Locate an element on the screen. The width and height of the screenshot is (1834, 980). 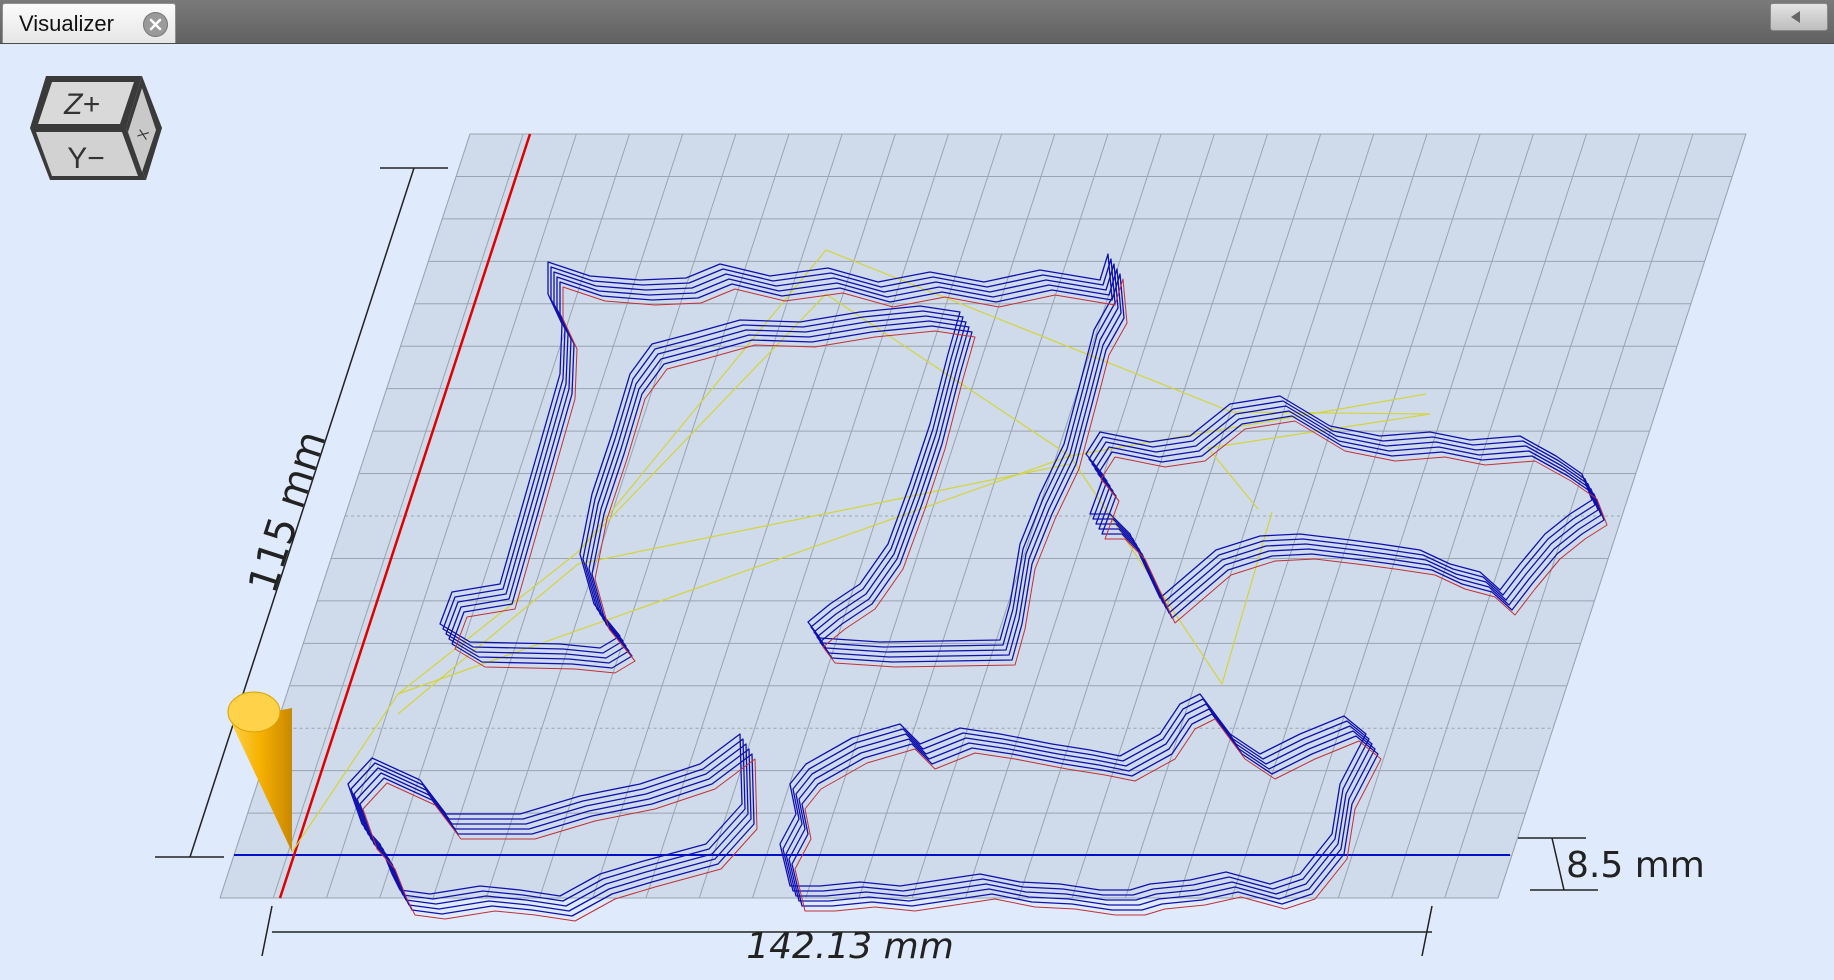
tab-label: Visualizer is located at coordinates (66, 23).